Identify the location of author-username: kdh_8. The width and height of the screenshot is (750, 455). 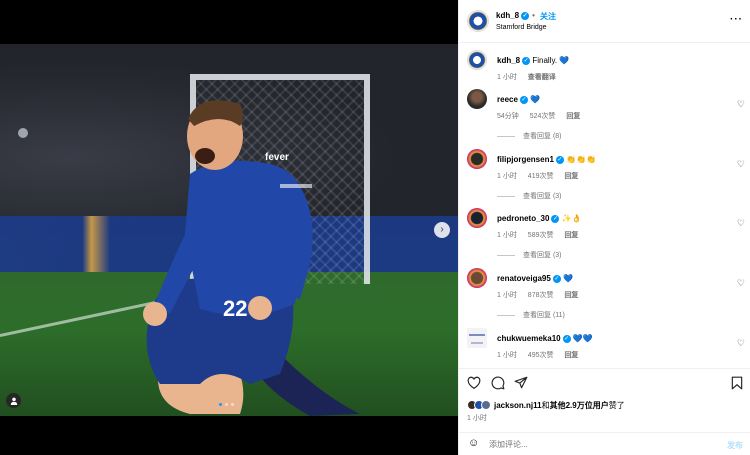
(507, 15).